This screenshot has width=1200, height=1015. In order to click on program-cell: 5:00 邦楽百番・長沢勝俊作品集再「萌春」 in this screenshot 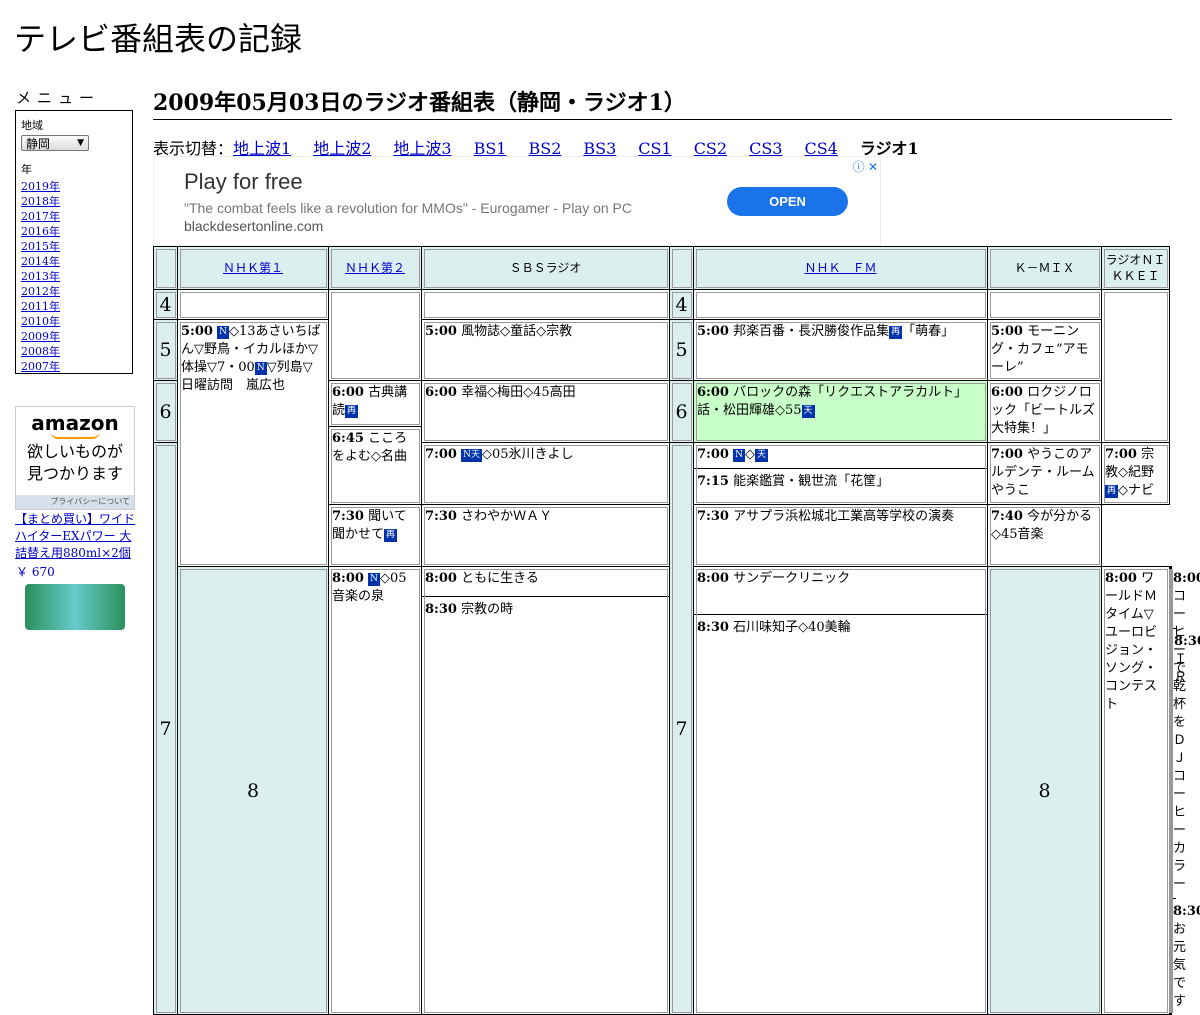, I will do `click(840, 350)`.